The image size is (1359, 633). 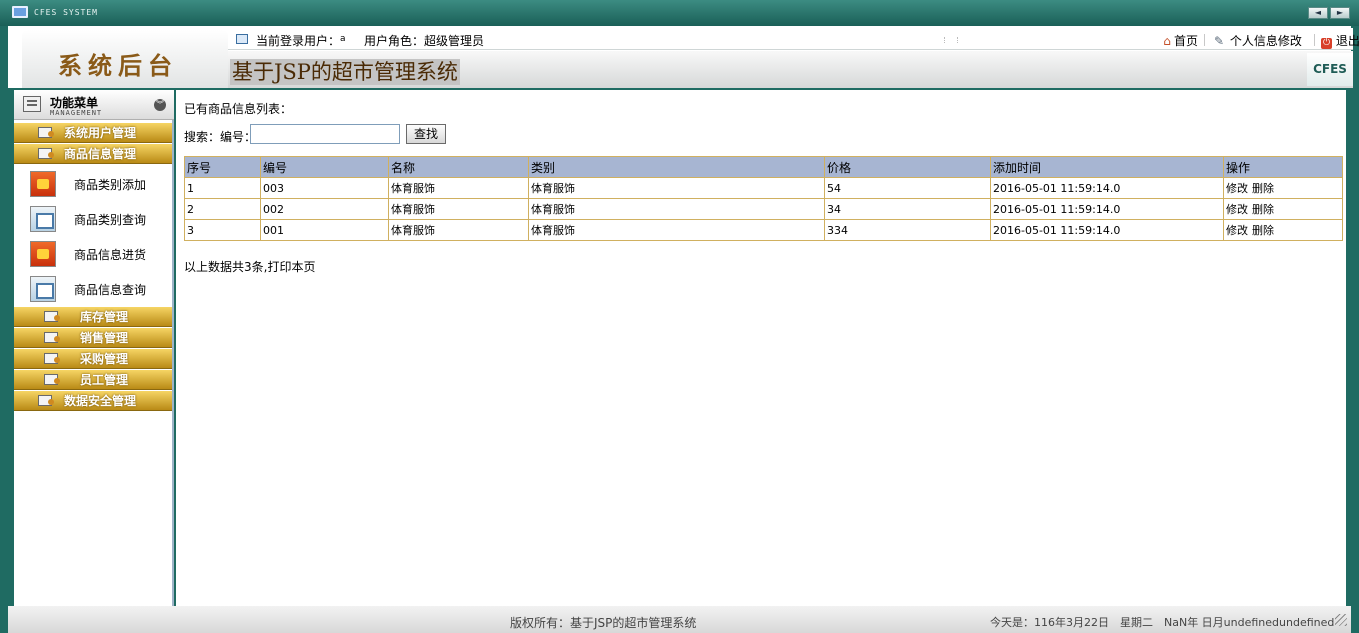 I want to click on collapse-icon: ︾, so click(x=160, y=105).